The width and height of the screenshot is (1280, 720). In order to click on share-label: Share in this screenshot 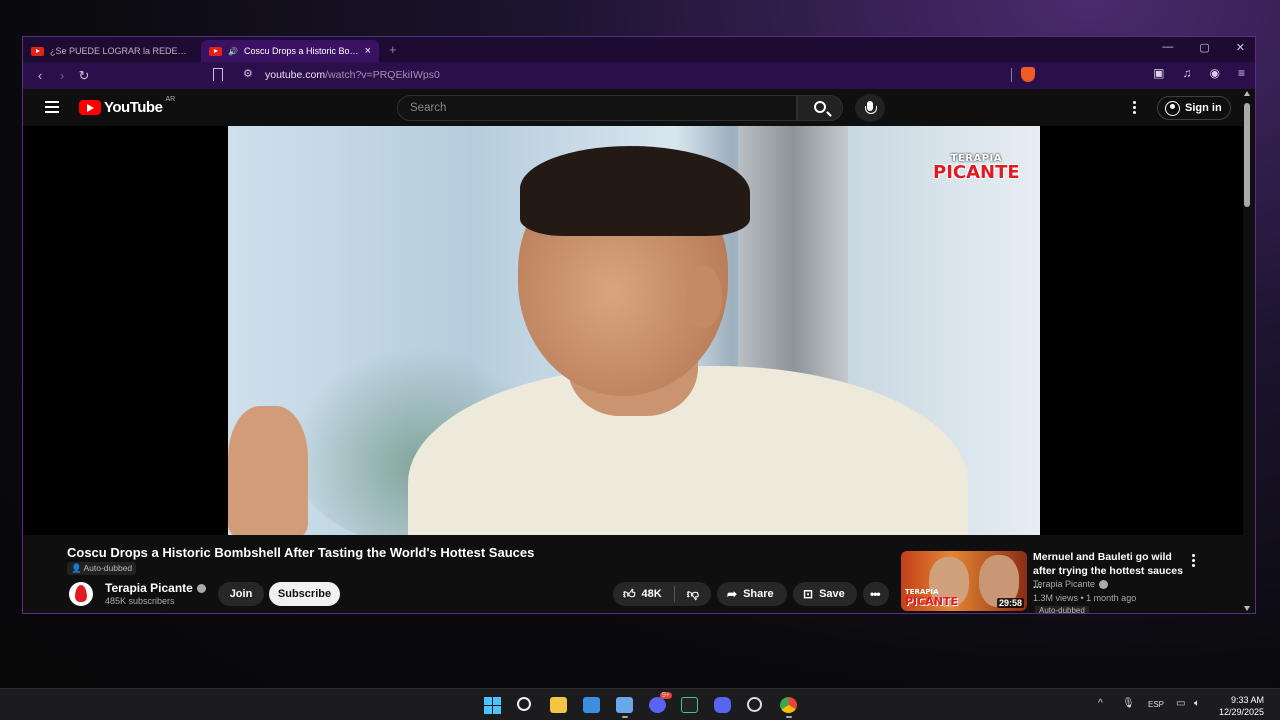, I will do `click(758, 594)`.